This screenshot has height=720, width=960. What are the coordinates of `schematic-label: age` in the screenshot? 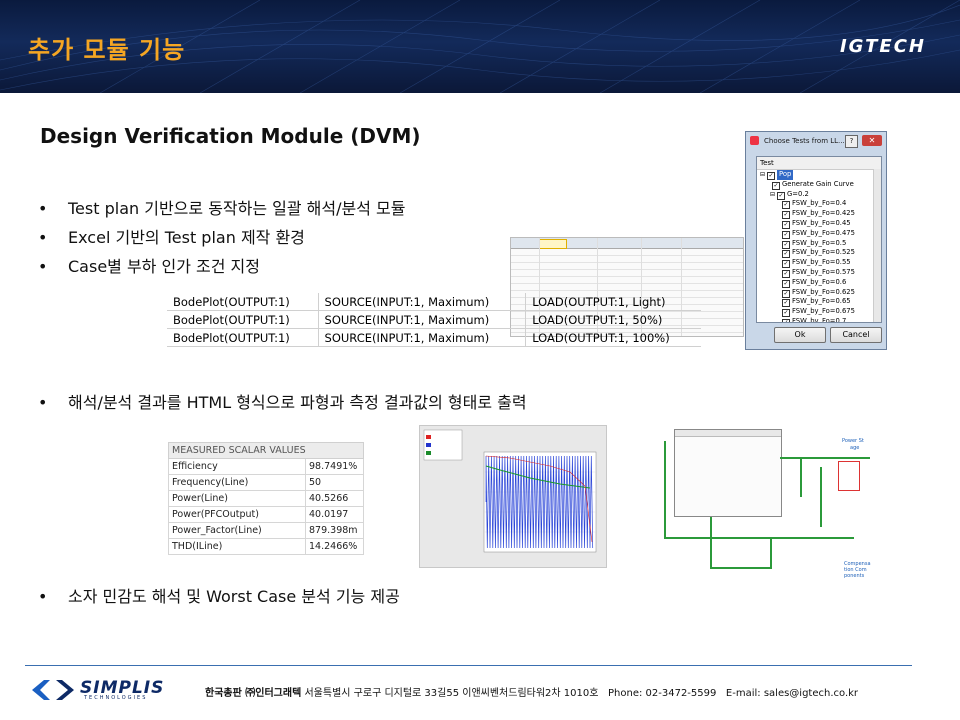 It's located at (855, 448).